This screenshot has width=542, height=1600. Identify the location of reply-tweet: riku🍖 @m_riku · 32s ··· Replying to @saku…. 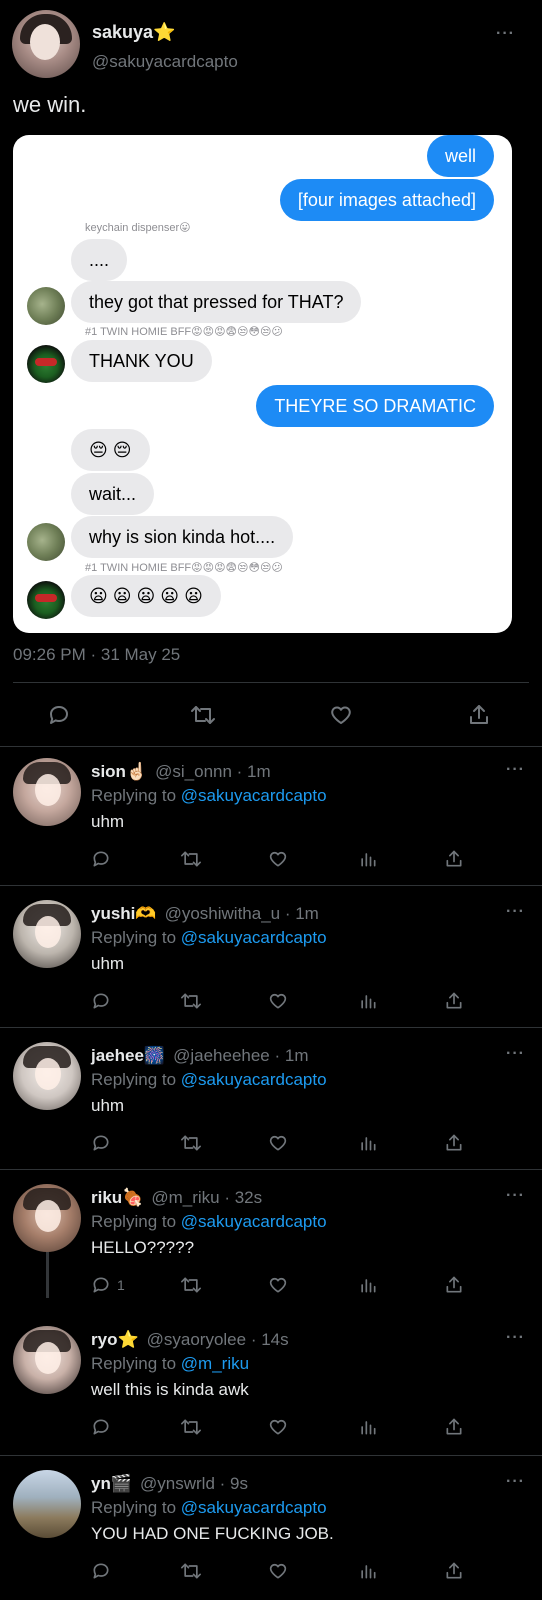
(271, 1240).